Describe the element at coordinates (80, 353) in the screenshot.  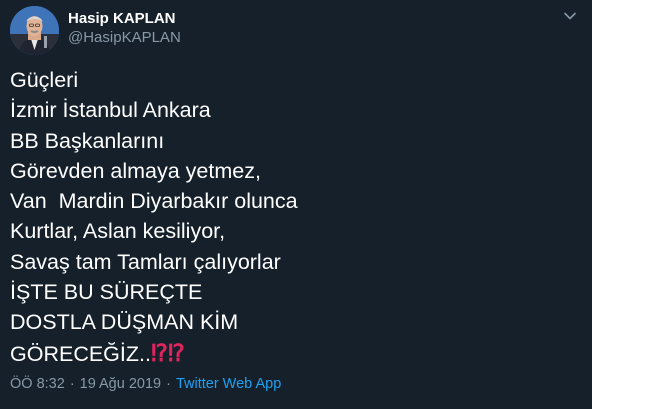
I see `tweet-line-text: GÖRECEĞİZ..` at that location.